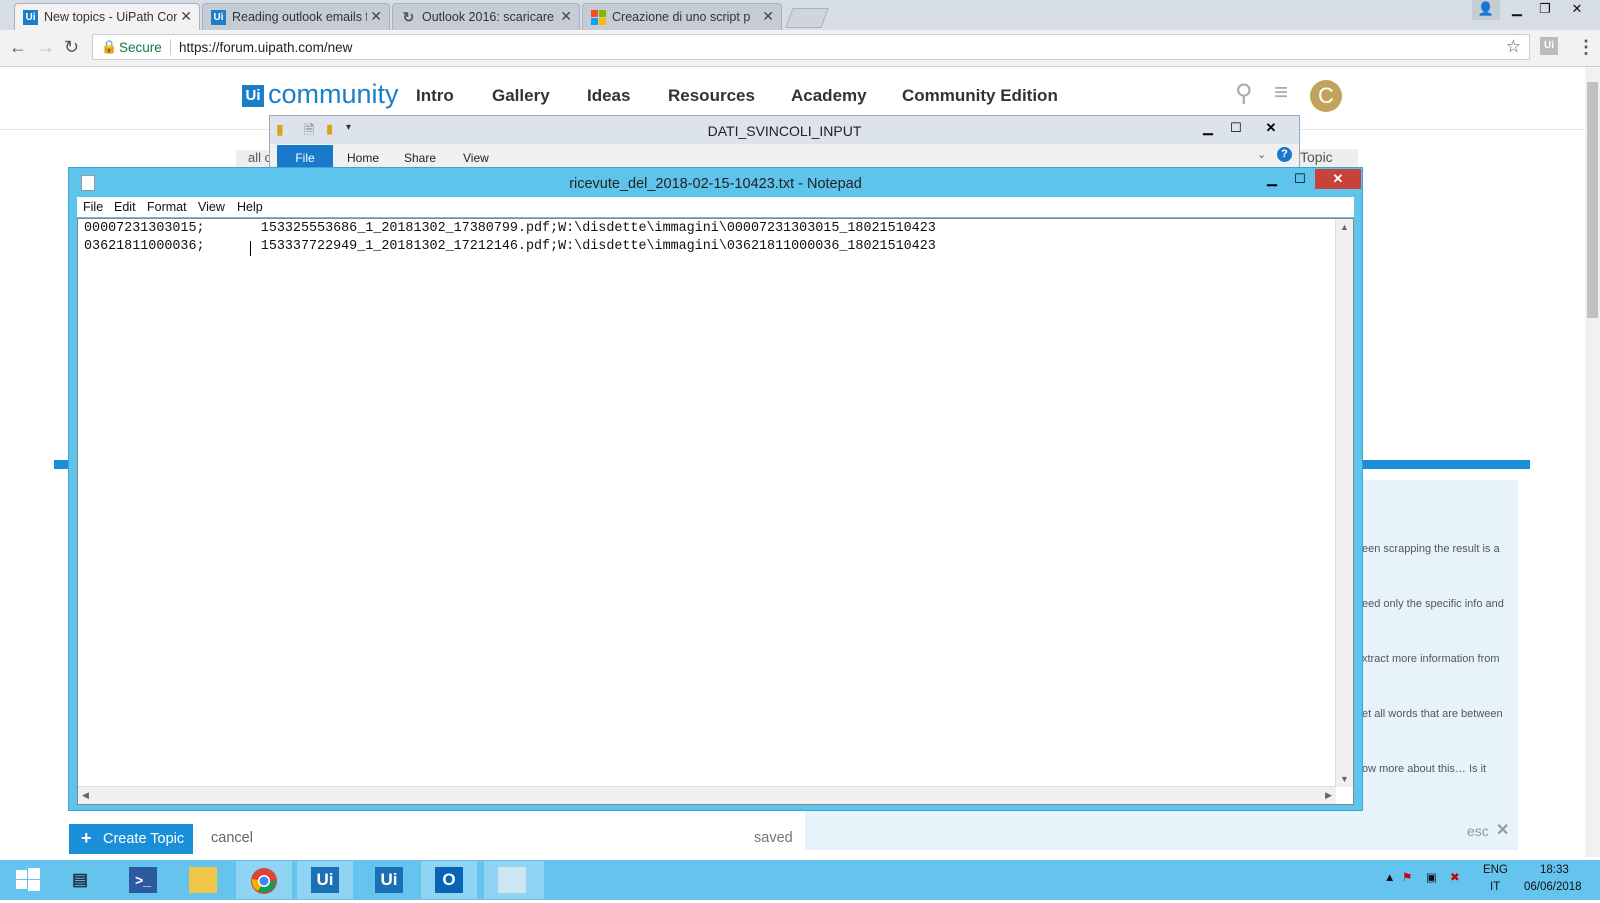  What do you see at coordinates (435, 96) in the screenshot?
I see `nav-intro: Intro` at bounding box center [435, 96].